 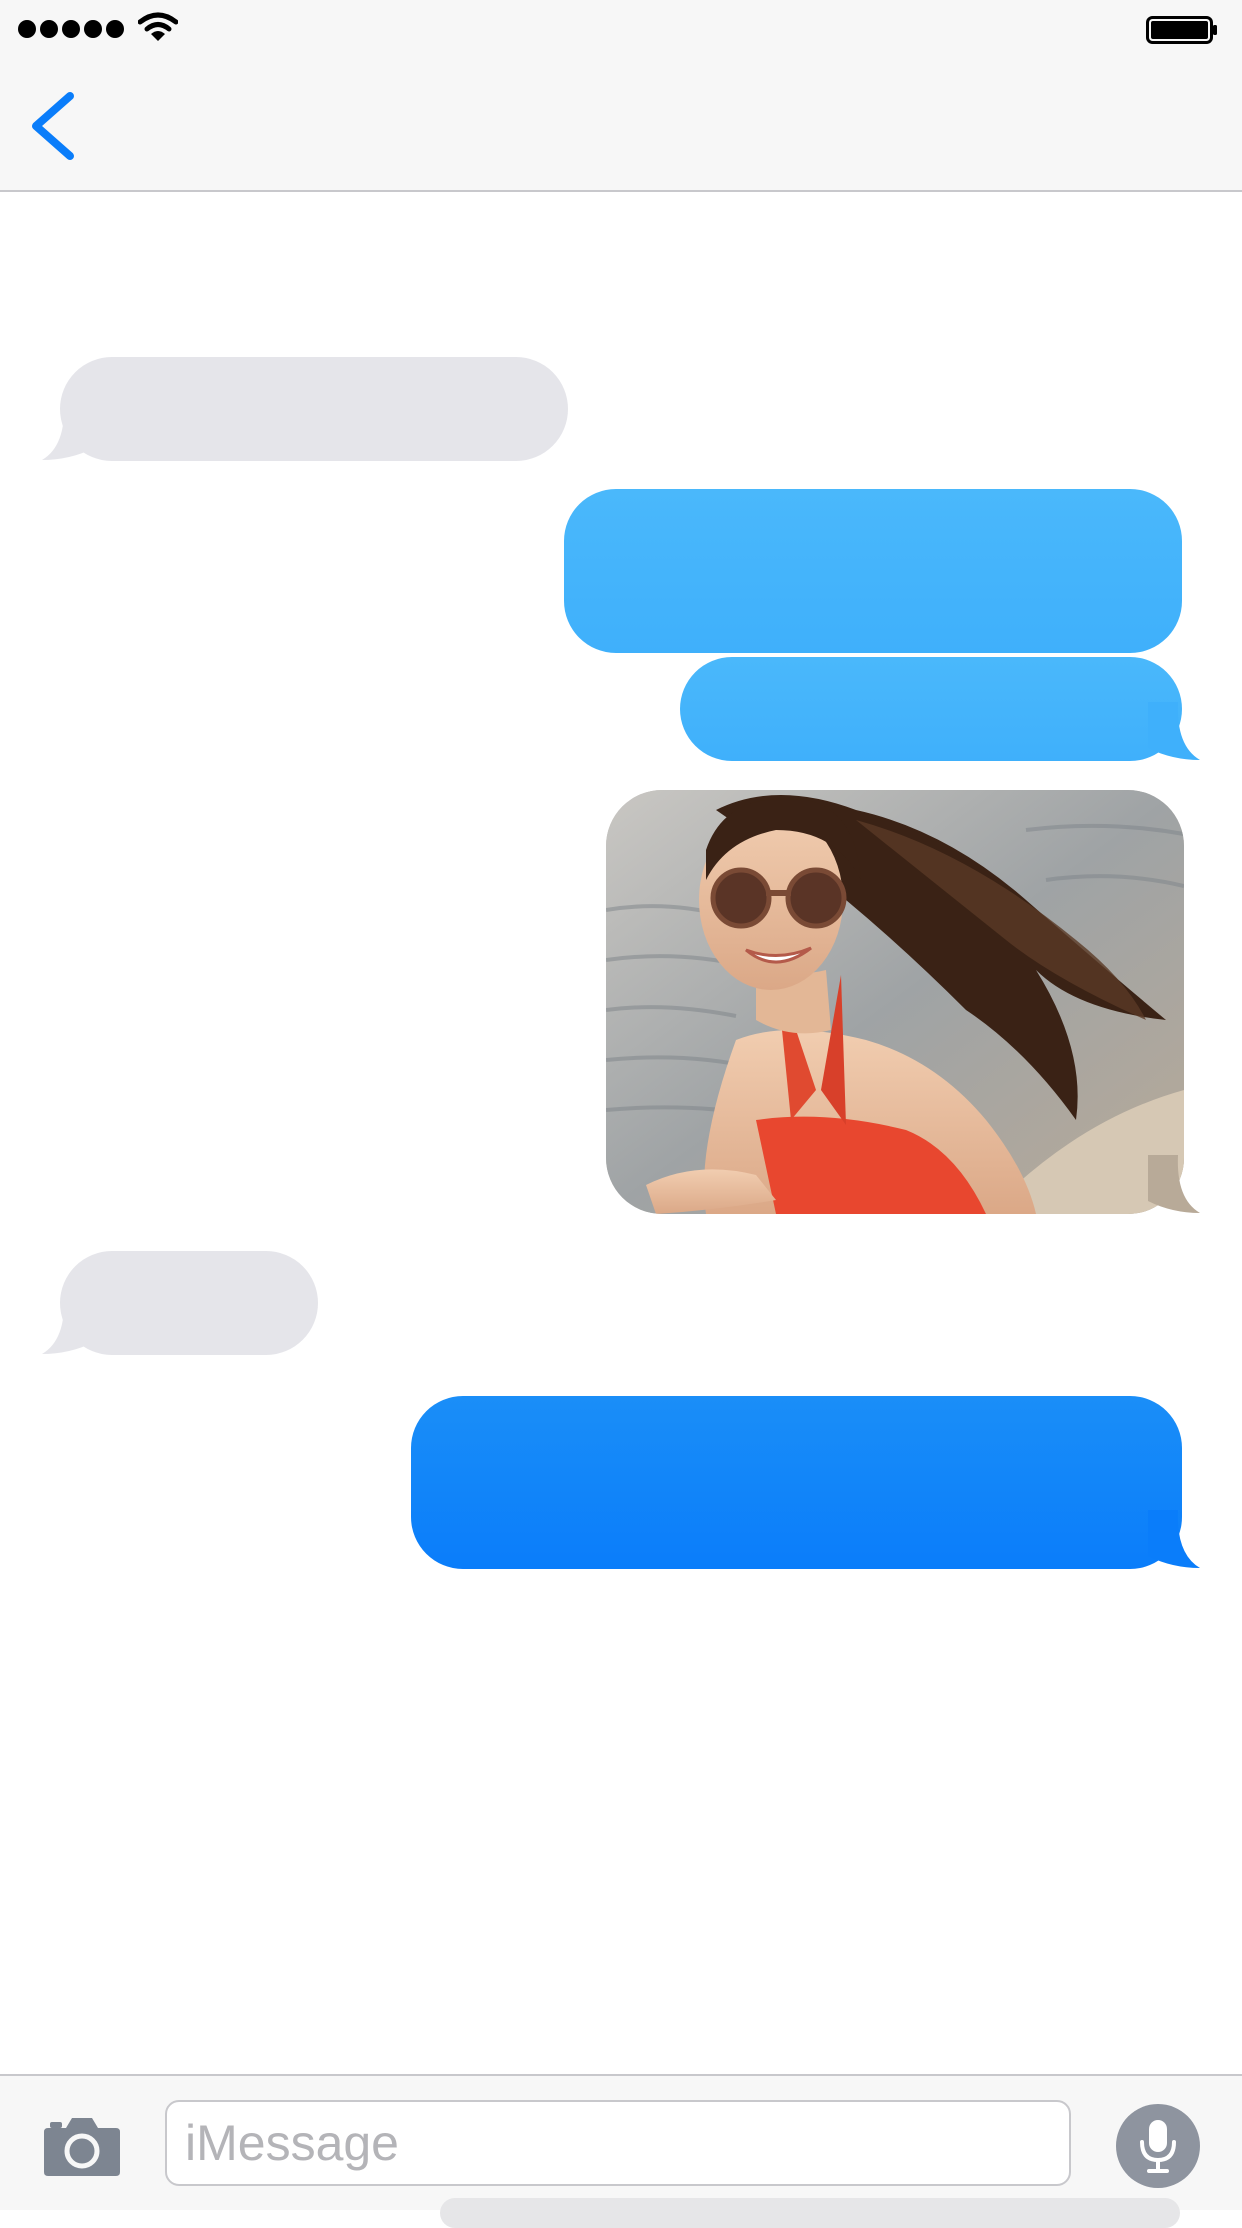 What do you see at coordinates (53, 126) in the screenshot?
I see `chevron-left-icon` at bounding box center [53, 126].